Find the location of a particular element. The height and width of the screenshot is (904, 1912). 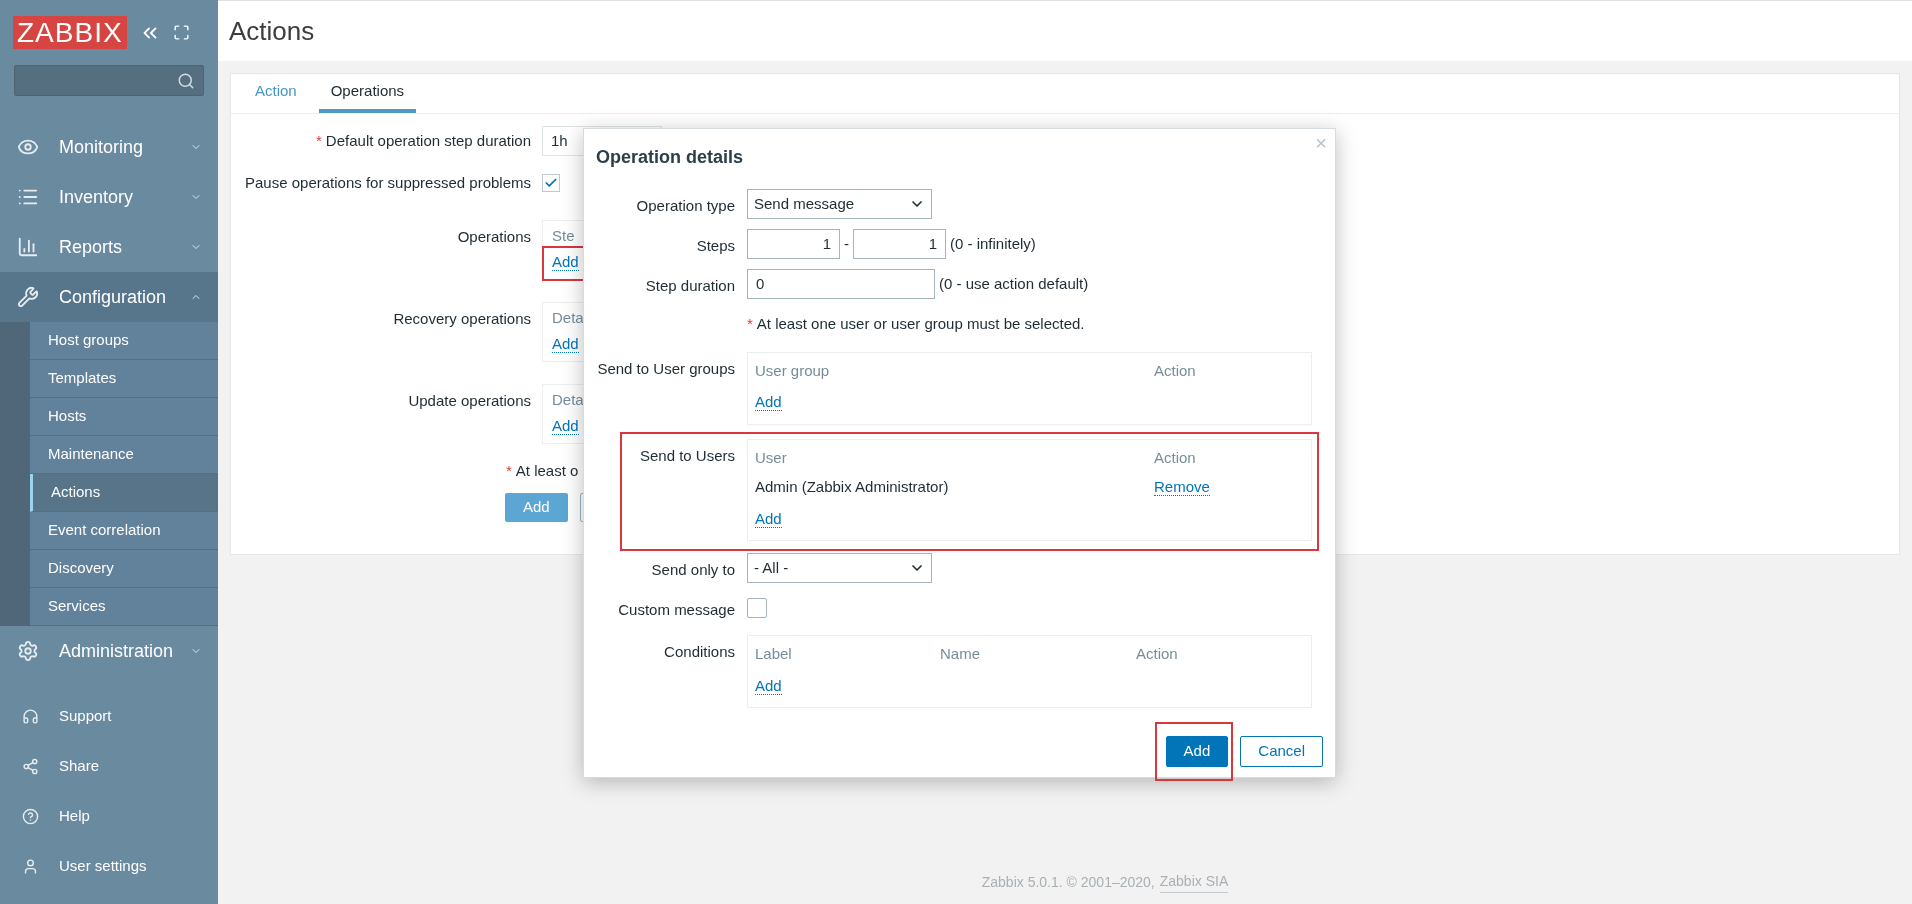

field-label: Send only to is located at coordinates (693, 569).